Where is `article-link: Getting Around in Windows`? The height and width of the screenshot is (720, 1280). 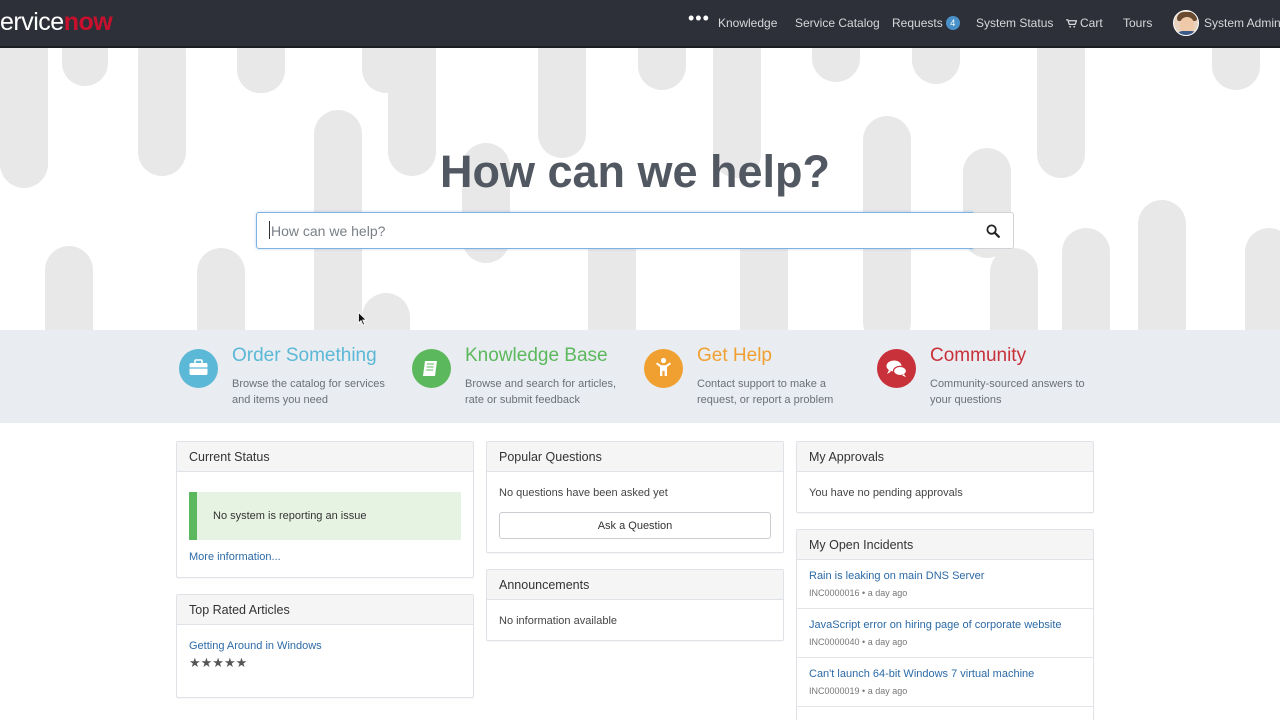
article-link: Getting Around in Windows is located at coordinates (255, 646).